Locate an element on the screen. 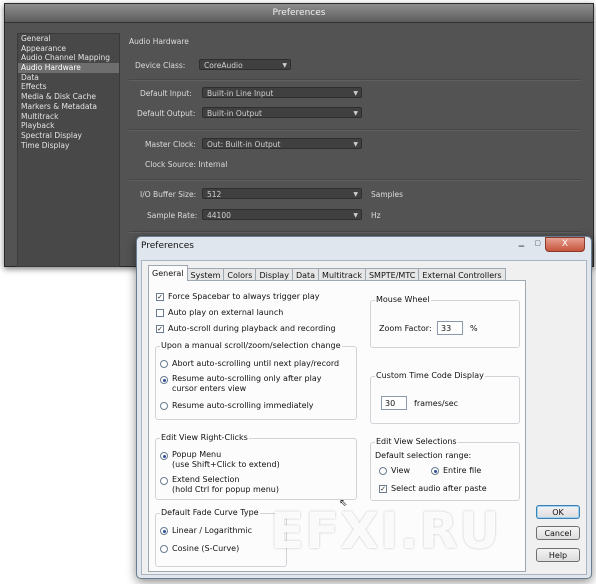 This screenshot has width=596, height=584. select-audio-checkbox: ✓ is located at coordinates (383, 489).